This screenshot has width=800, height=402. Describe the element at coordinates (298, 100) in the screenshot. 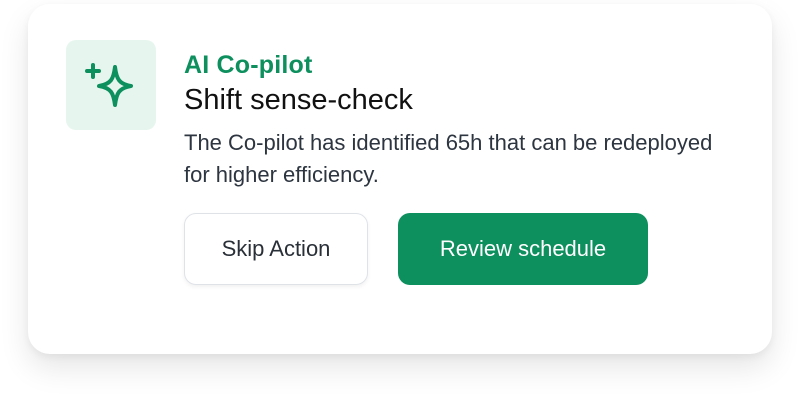

I see `card-title: Shift sense-check` at that location.